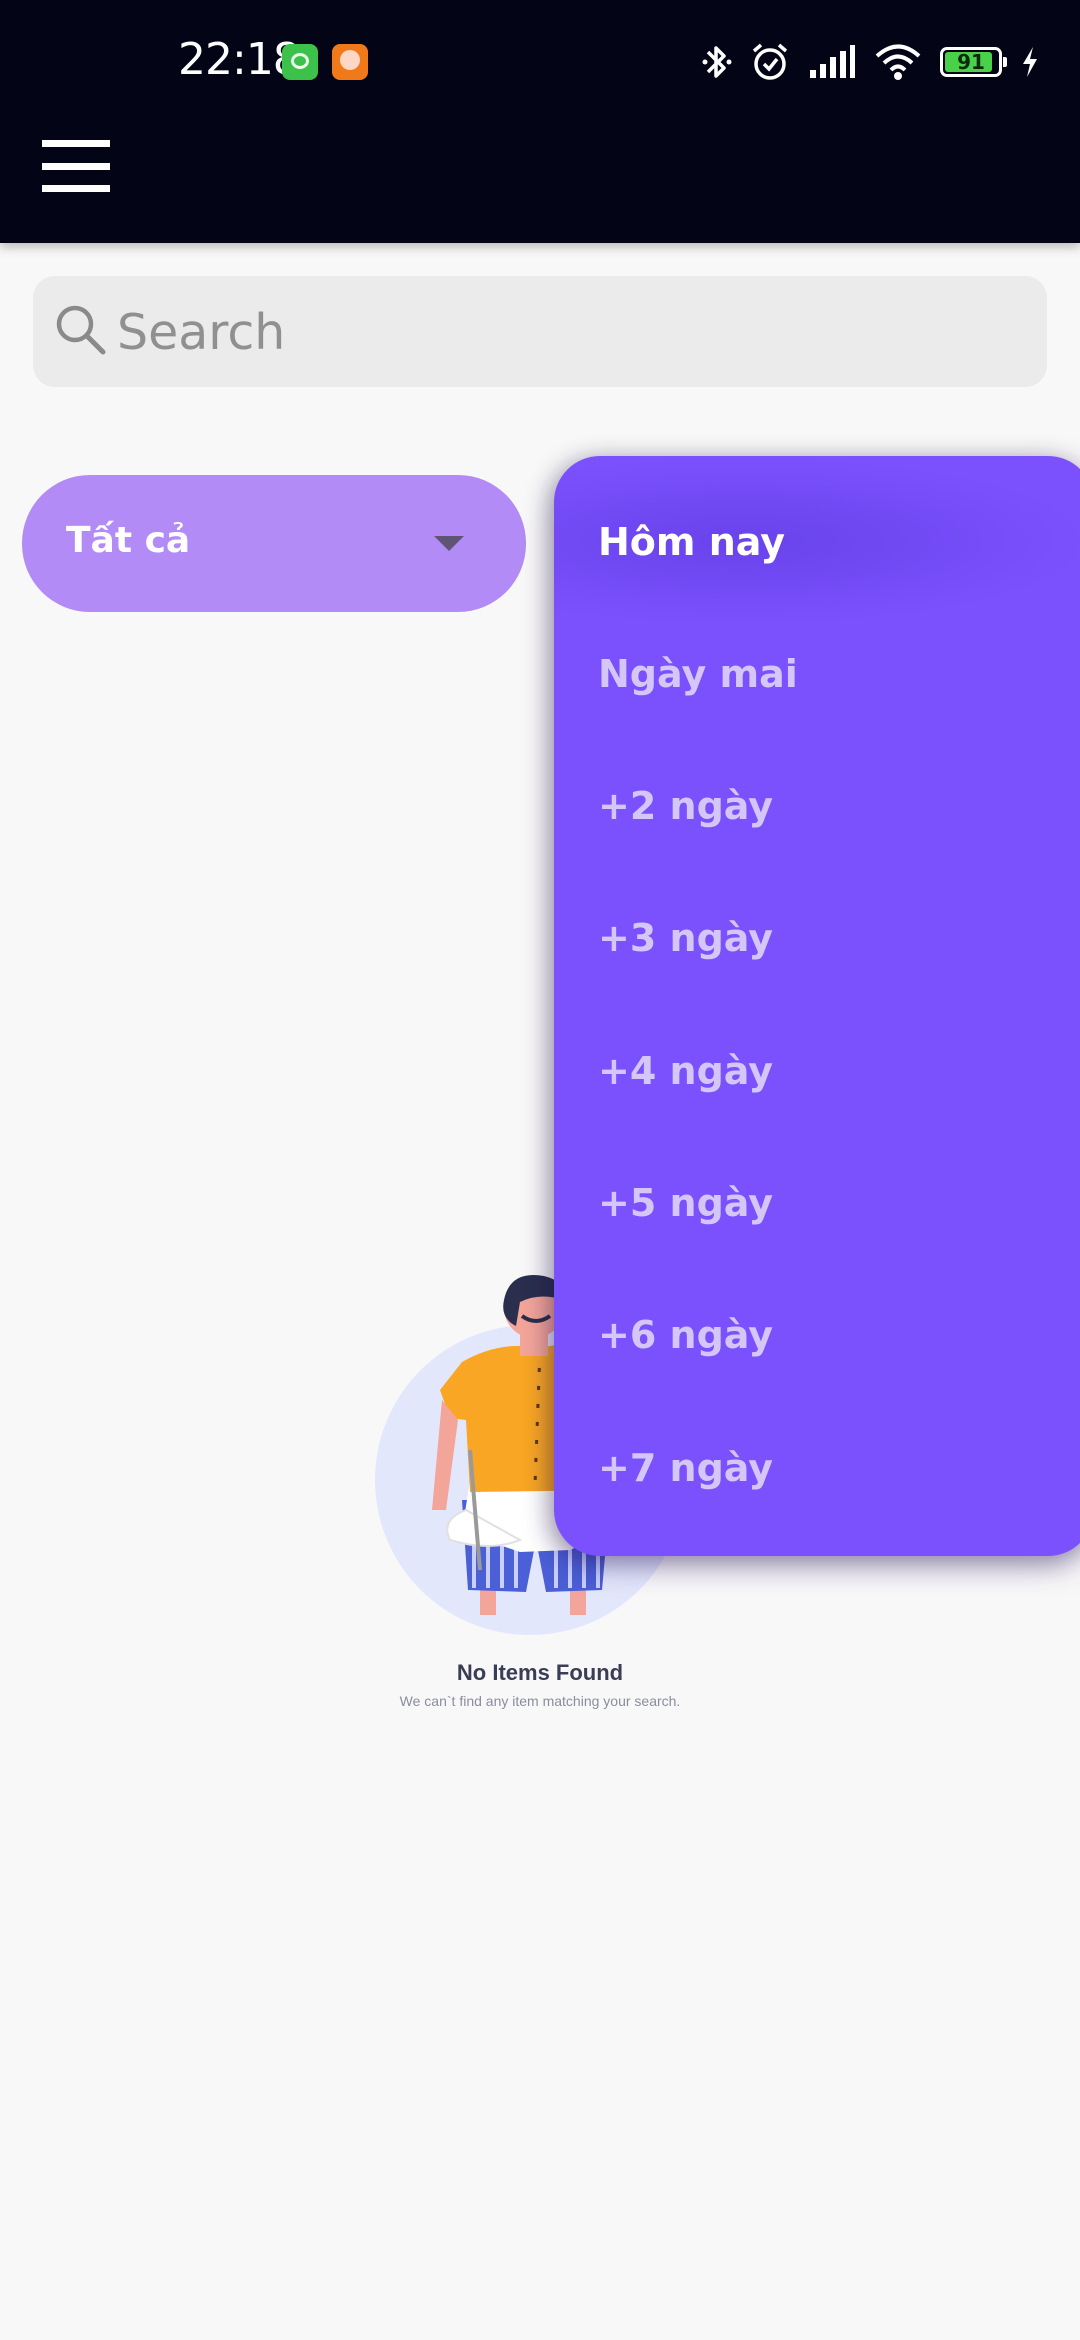  I want to click on search-icon, so click(81, 330).